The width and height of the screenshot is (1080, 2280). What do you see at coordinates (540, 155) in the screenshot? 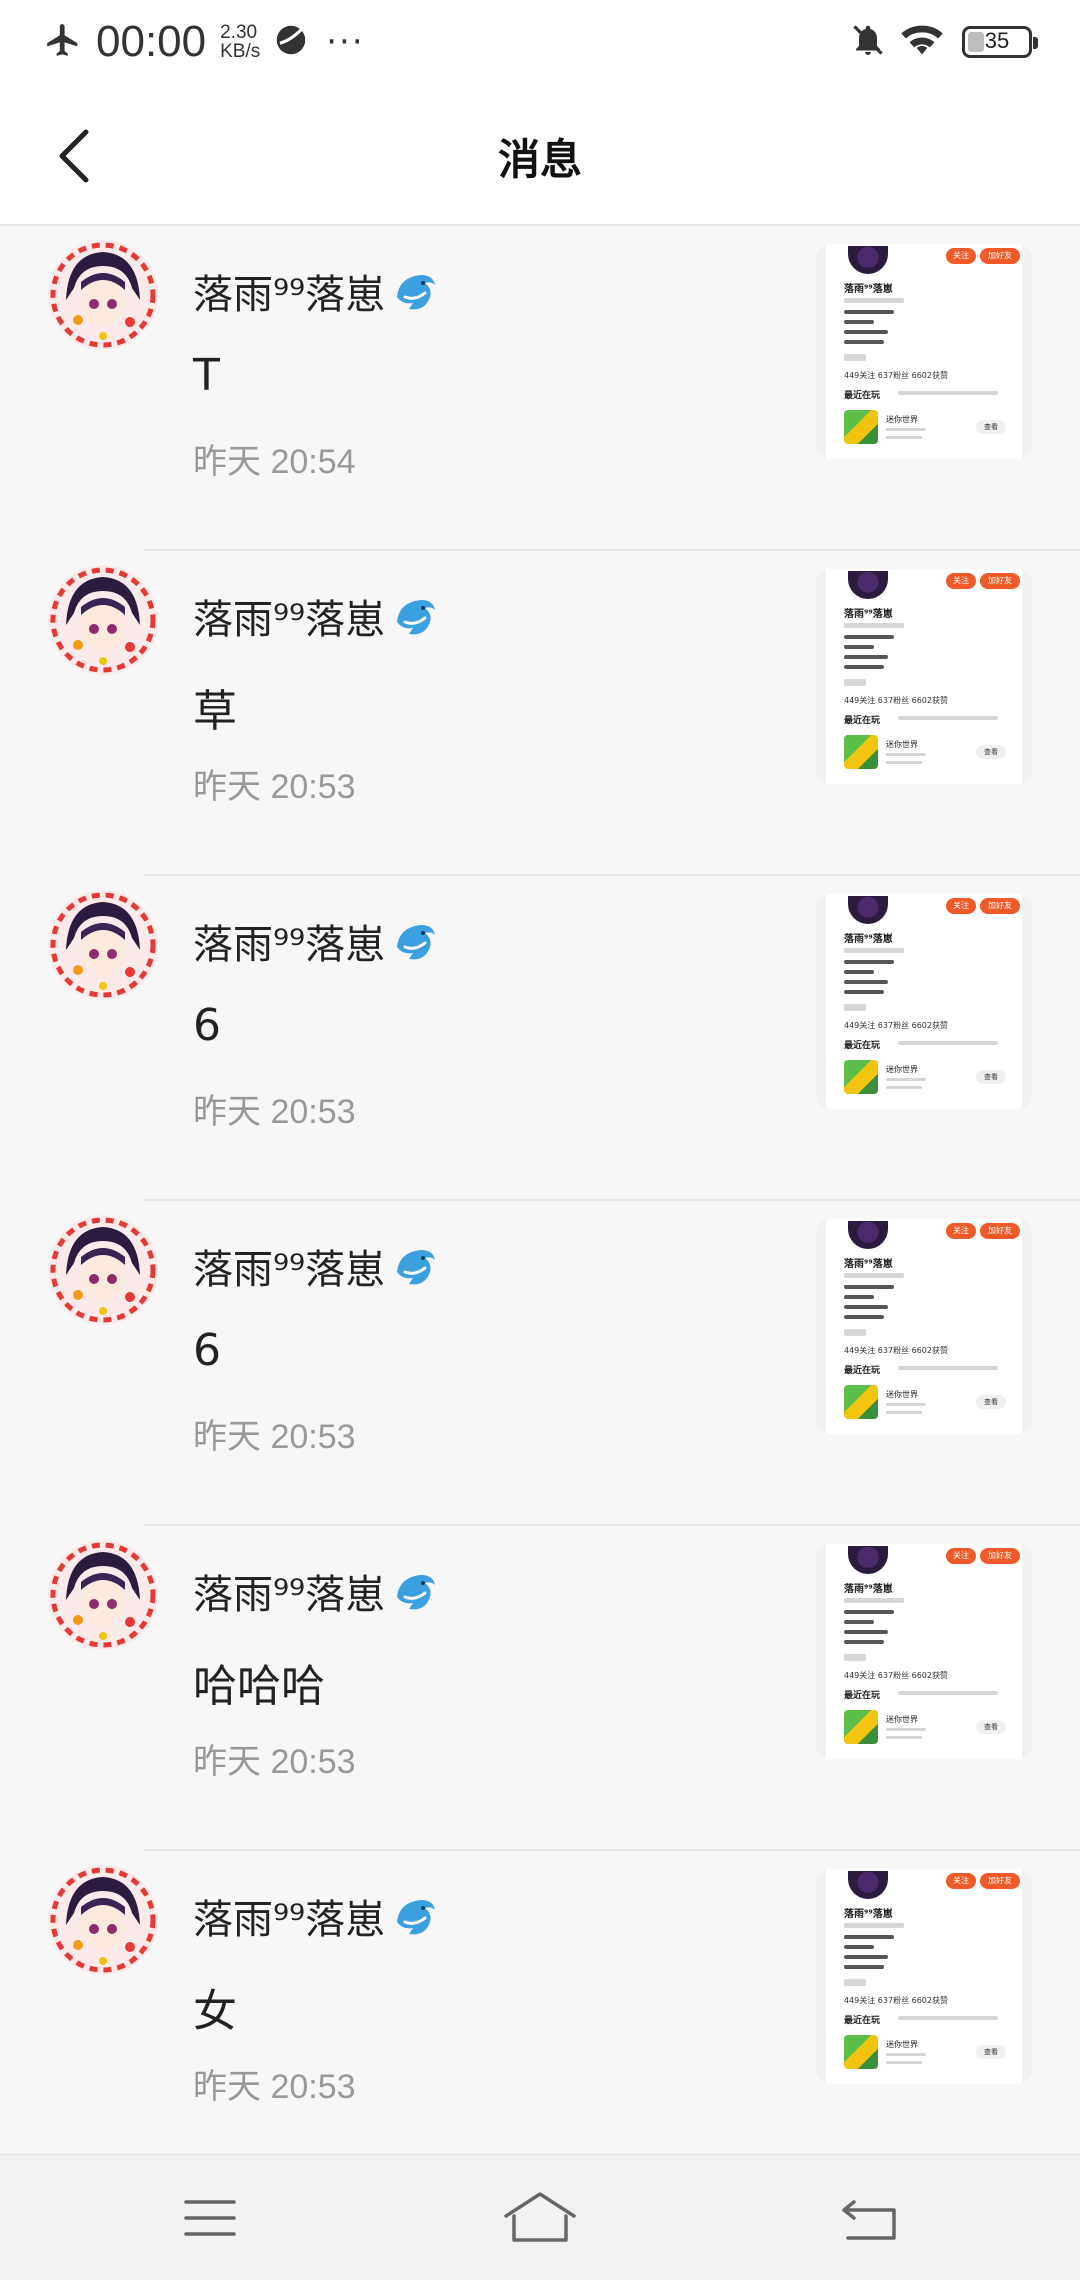
I see `header: 消息` at bounding box center [540, 155].